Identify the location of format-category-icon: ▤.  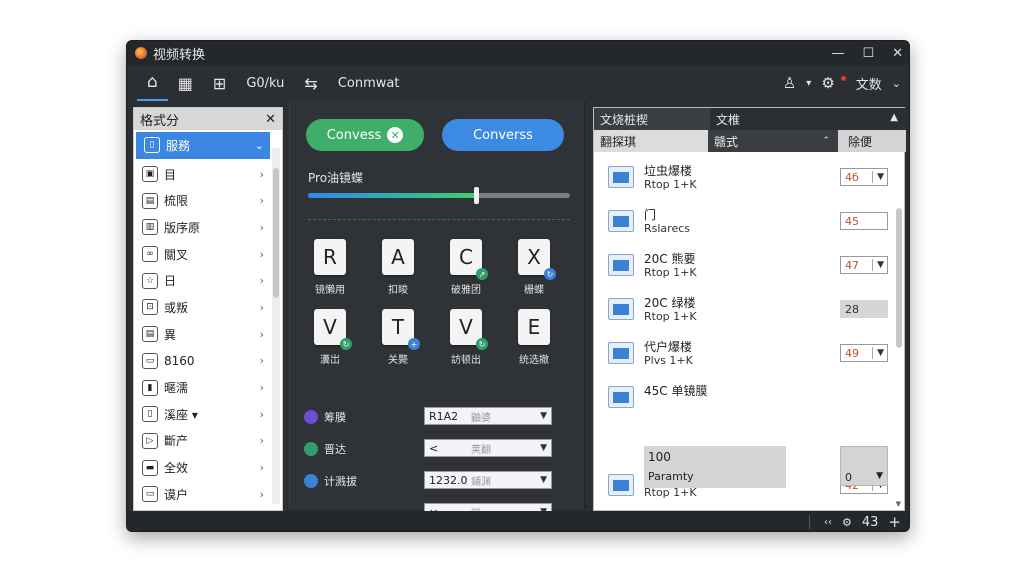
(150, 200).